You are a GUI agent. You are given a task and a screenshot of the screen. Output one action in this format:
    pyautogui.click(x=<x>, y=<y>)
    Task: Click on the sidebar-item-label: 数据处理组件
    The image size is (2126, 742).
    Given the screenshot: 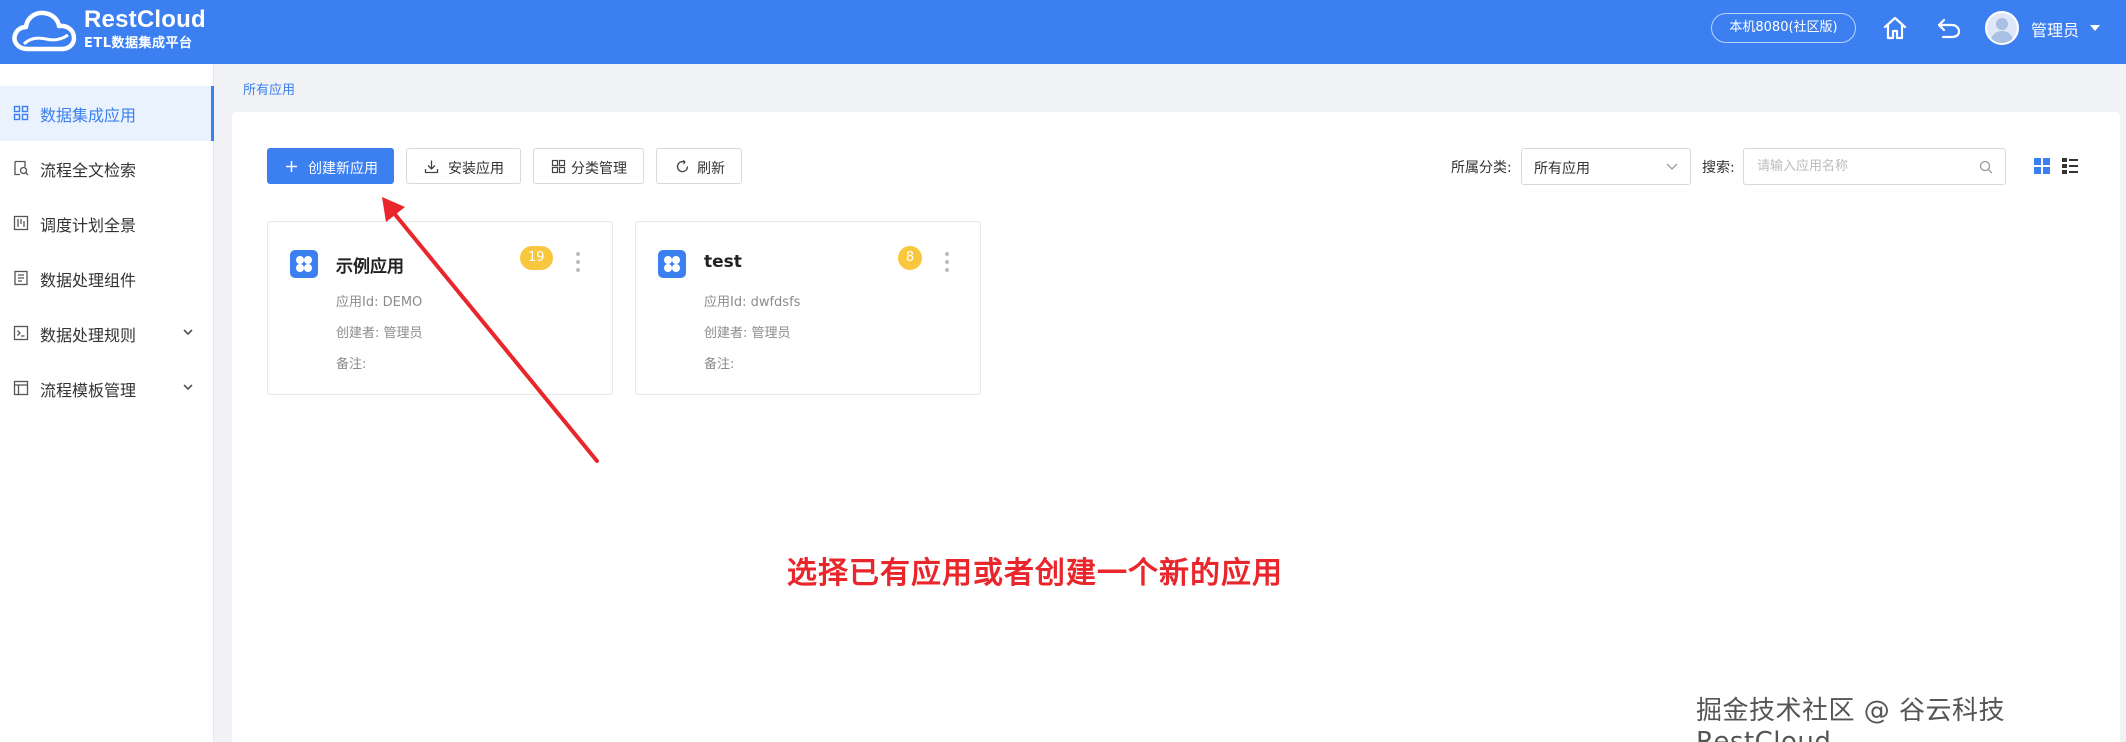 What is the action you would take?
    pyautogui.click(x=88, y=280)
    